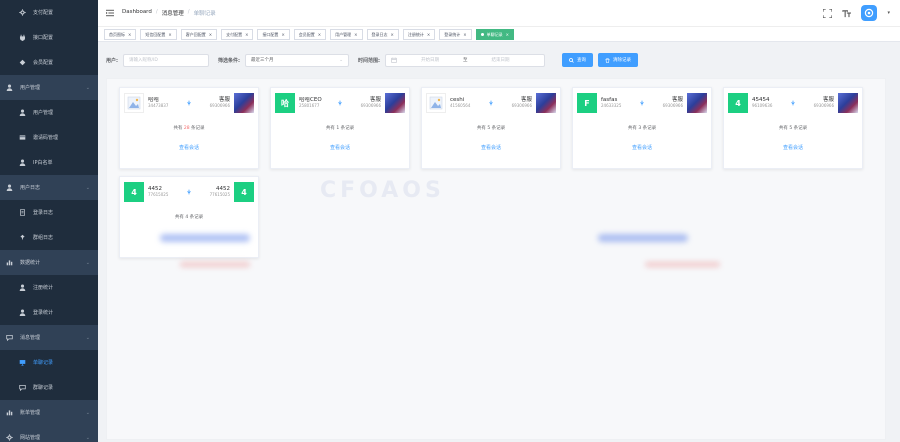 This screenshot has height=442, width=900. Describe the element at coordinates (847, 13) in the screenshot. I see `font-size-icon` at that location.